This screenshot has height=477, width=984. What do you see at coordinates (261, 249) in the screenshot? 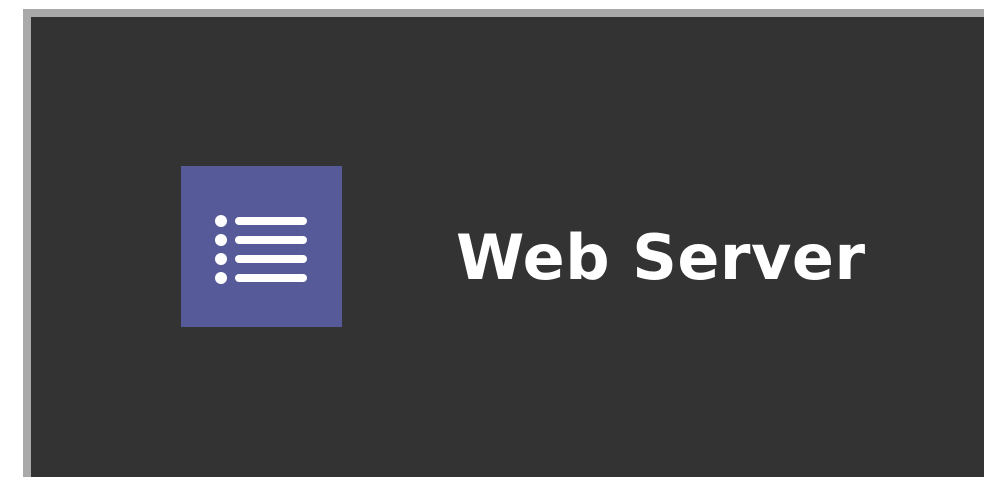
I see `list-icon-glyph` at bounding box center [261, 249].